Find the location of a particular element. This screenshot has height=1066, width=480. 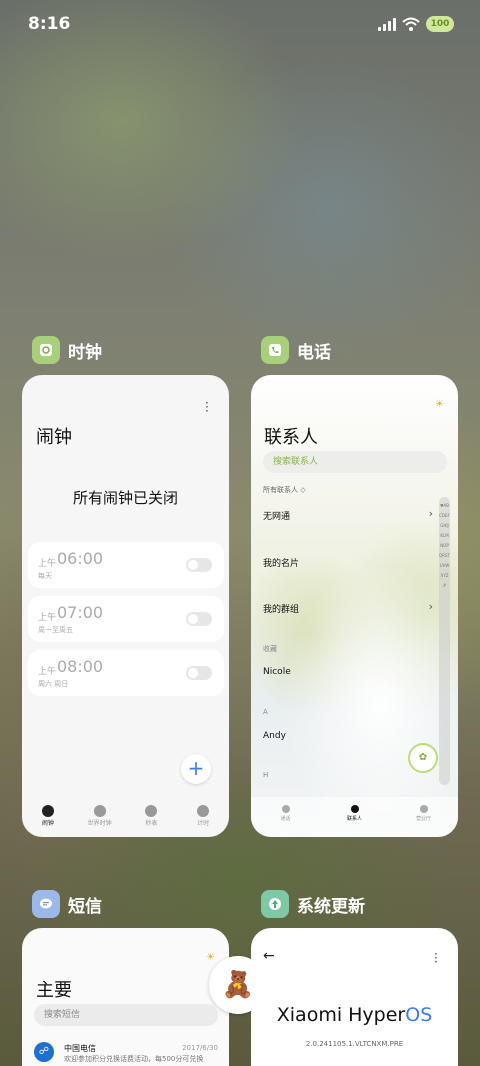

app-label-phone: 电话 is located at coordinates (296, 350).